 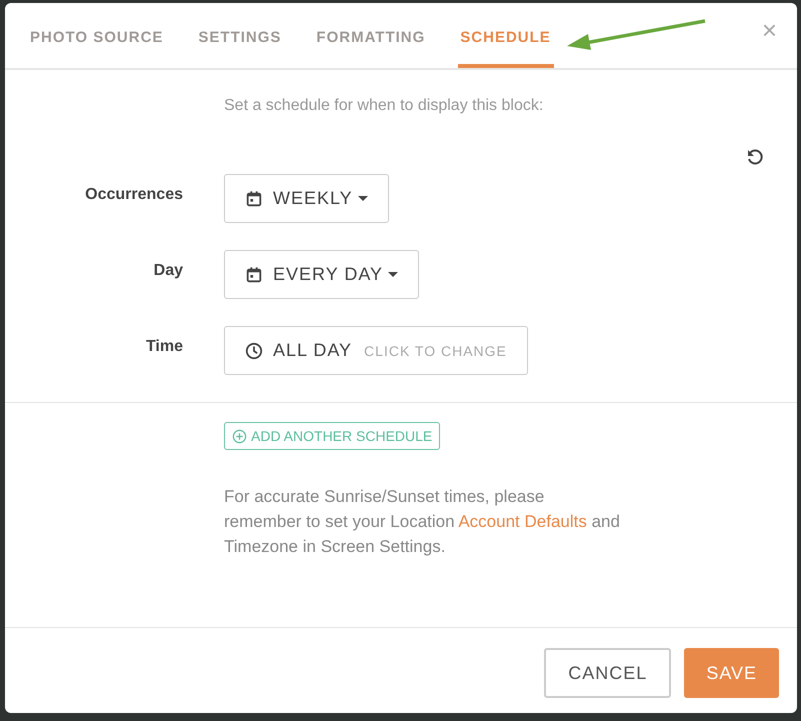 What do you see at coordinates (332, 436) in the screenshot?
I see `add-schedule-button: ADD ANOTHER SCHEDULE` at bounding box center [332, 436].